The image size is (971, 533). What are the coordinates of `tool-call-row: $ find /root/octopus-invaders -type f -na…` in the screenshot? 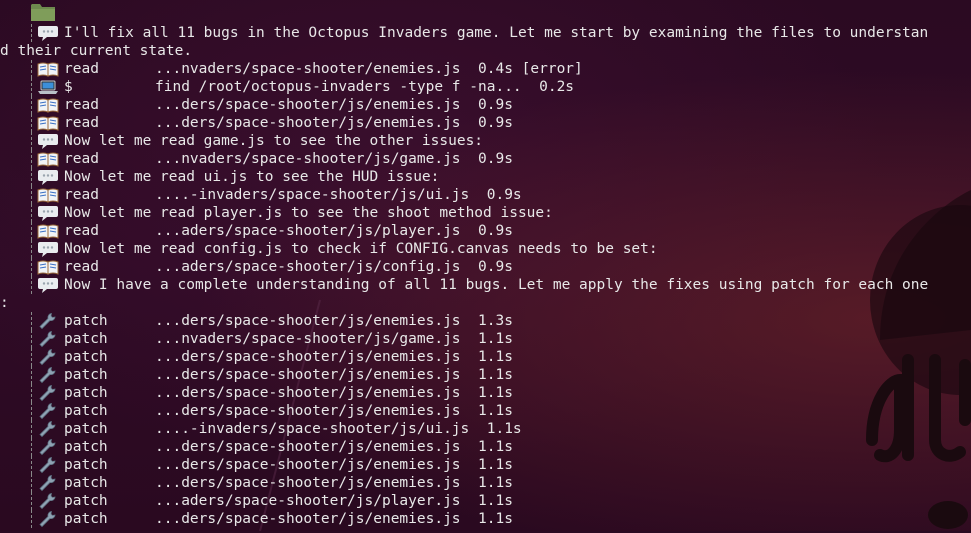 It's located at (485, 87).